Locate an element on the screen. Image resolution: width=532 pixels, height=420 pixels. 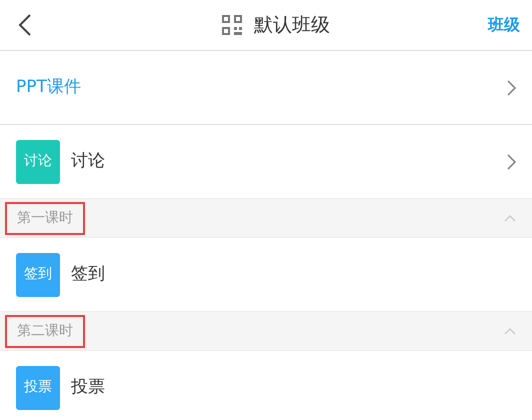
class-button: 班级 is located at coordinates (504, 25).